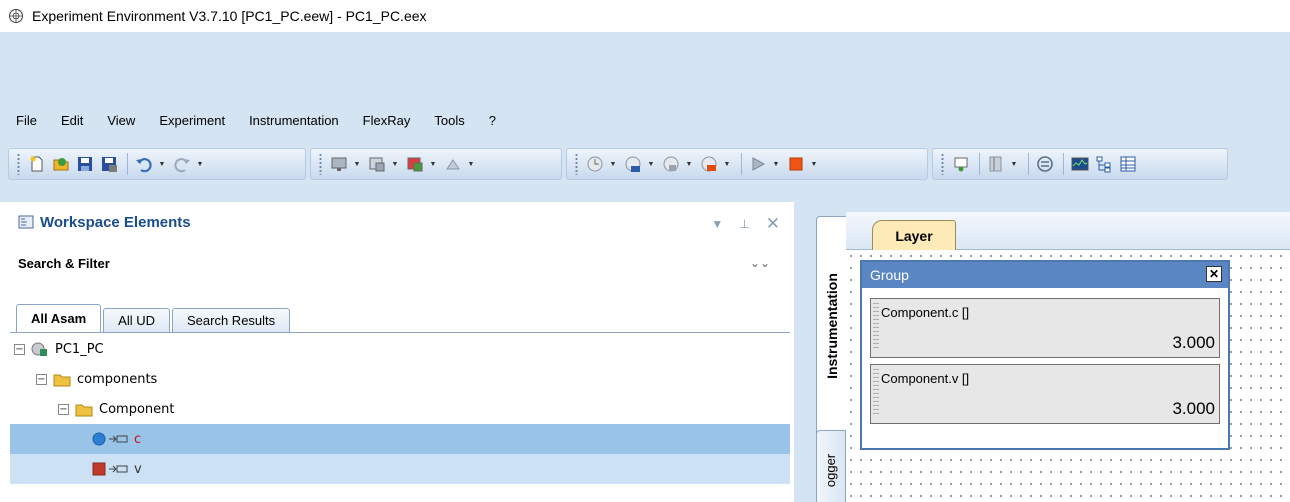  What do you see at coordinates (200, 164) in the screenshot?
I see `redo-dropdown: ▼` at bounding box center [200, 164].